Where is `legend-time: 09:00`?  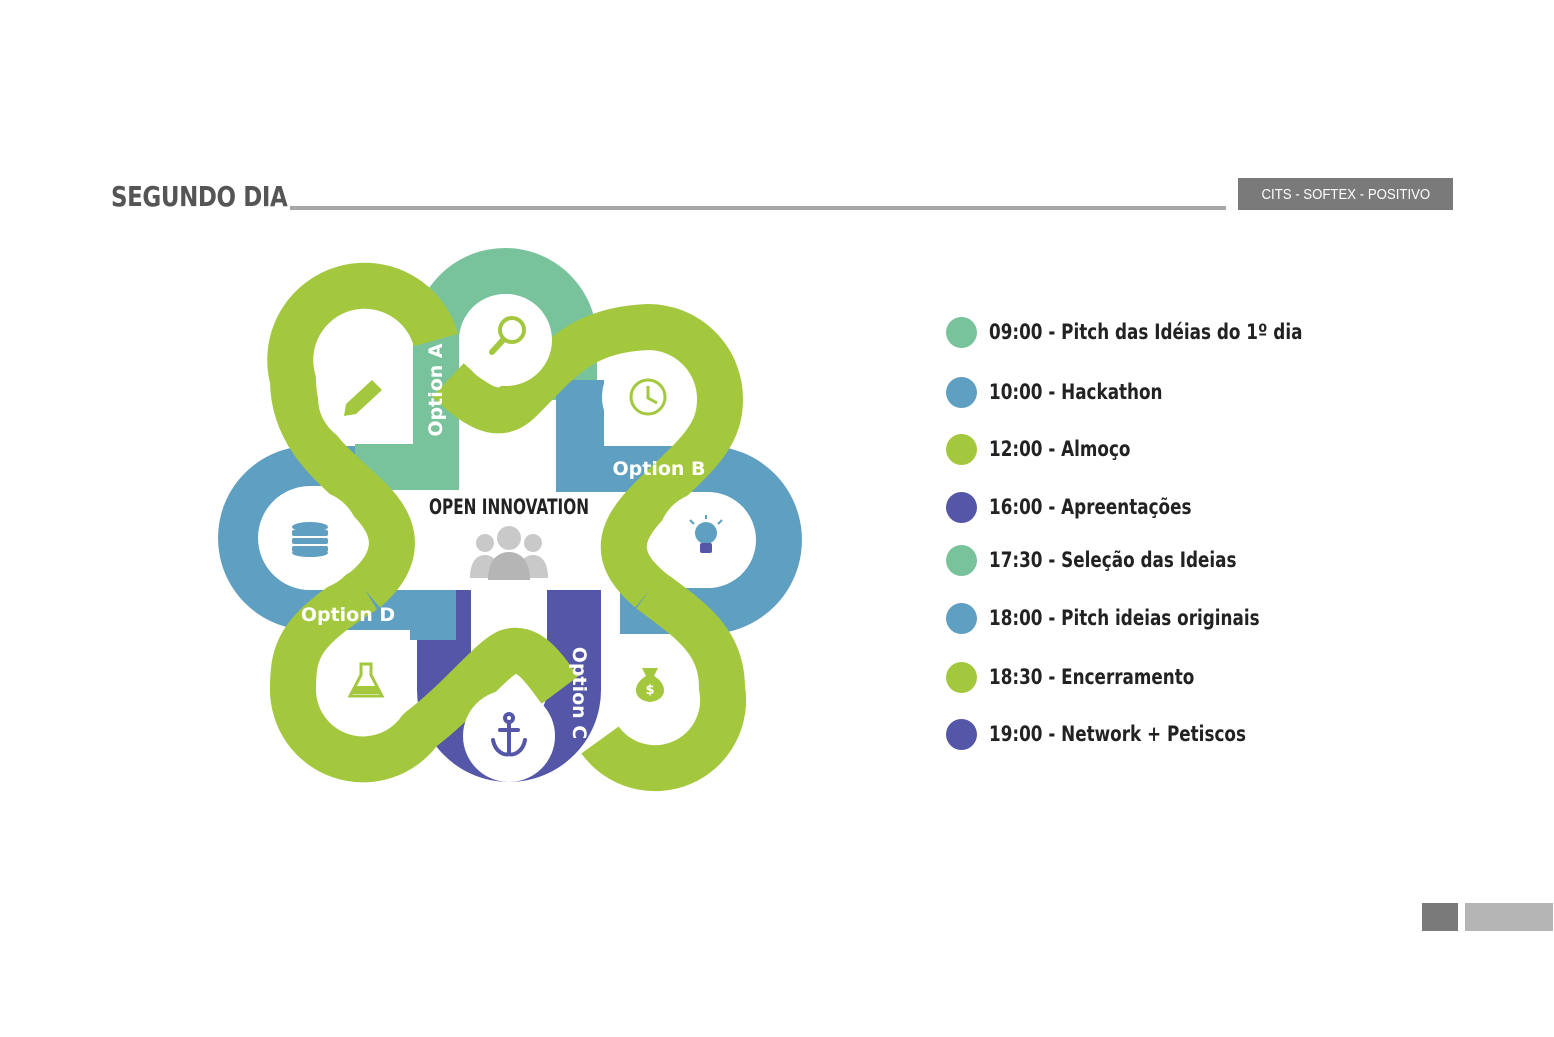
legend-time: 09:00 is located at coordinates (1016, 332).